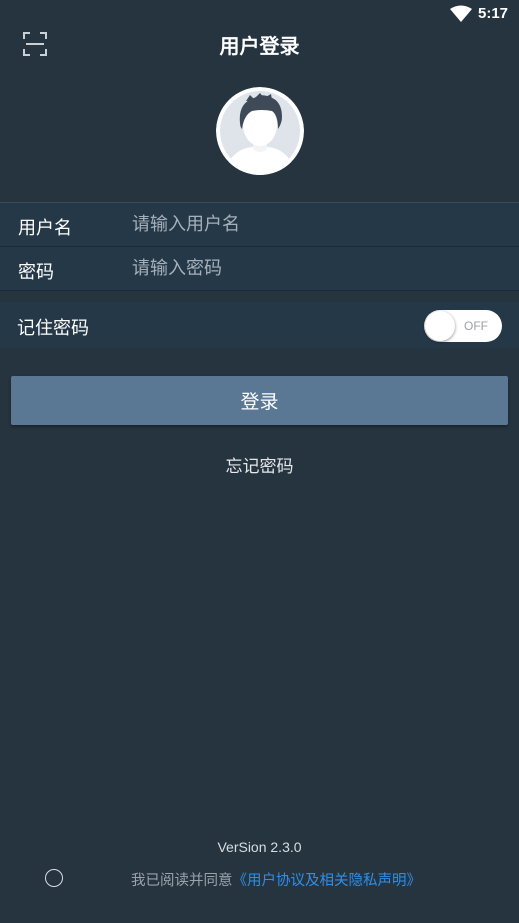 The width and height of the screenshot is (519, 923). Describe the element at coordinates (327, 881) in the screenshot. I see `agreement-link: 《用户协议及相关隐私声明》` at that location.